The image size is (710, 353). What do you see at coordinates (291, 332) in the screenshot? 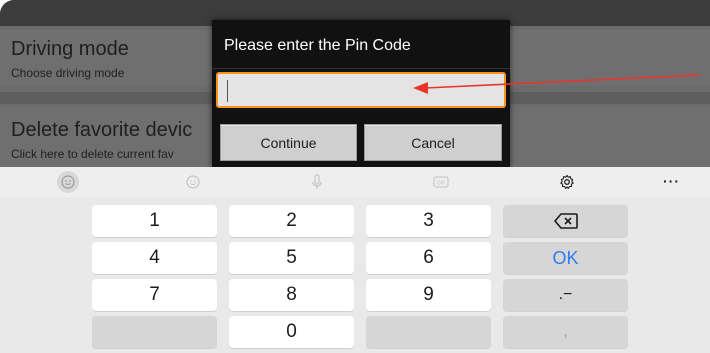
I see `key-0: 0` at bounding box center [291, 332].